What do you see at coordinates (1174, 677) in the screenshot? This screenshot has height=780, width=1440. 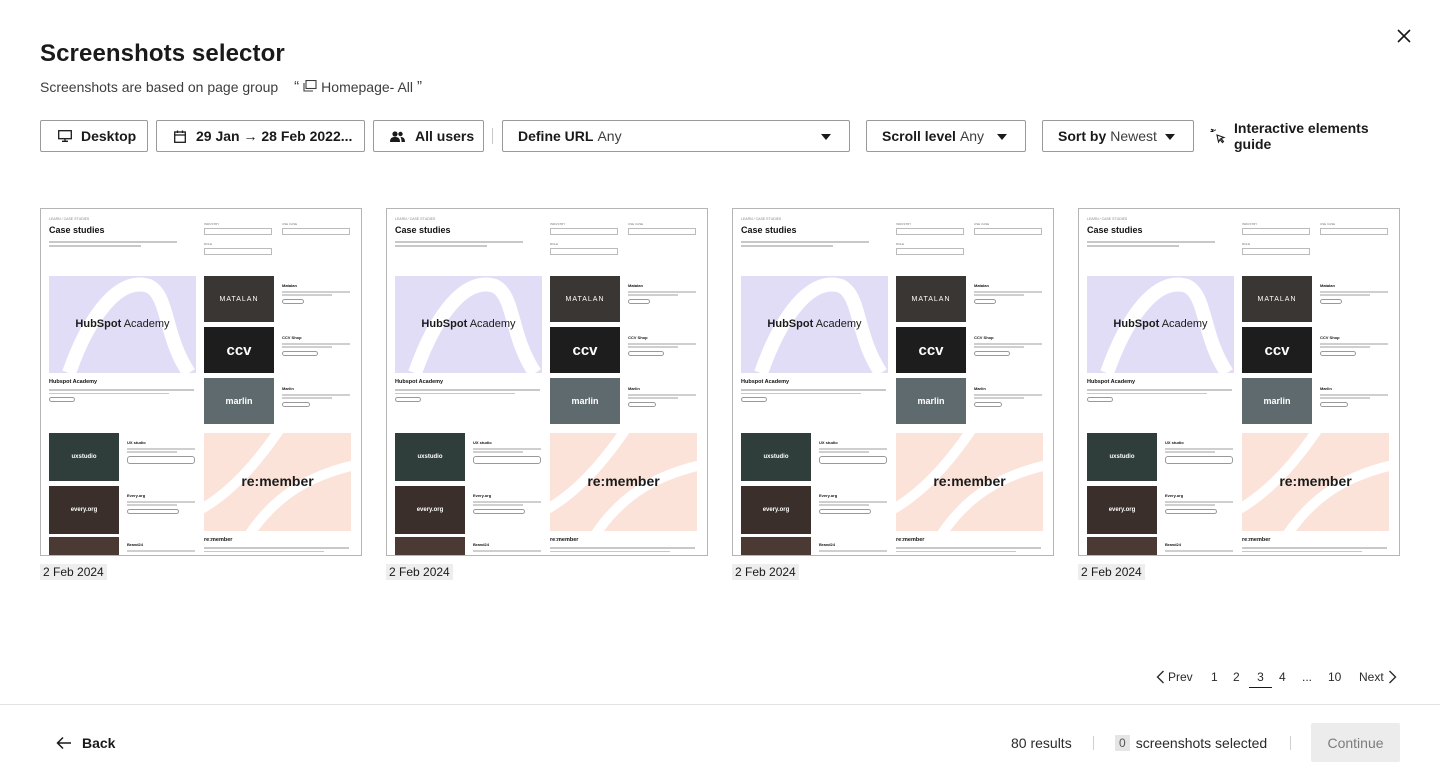 I see `prev-page-button: Prev` at bounding box center [1174, 677].